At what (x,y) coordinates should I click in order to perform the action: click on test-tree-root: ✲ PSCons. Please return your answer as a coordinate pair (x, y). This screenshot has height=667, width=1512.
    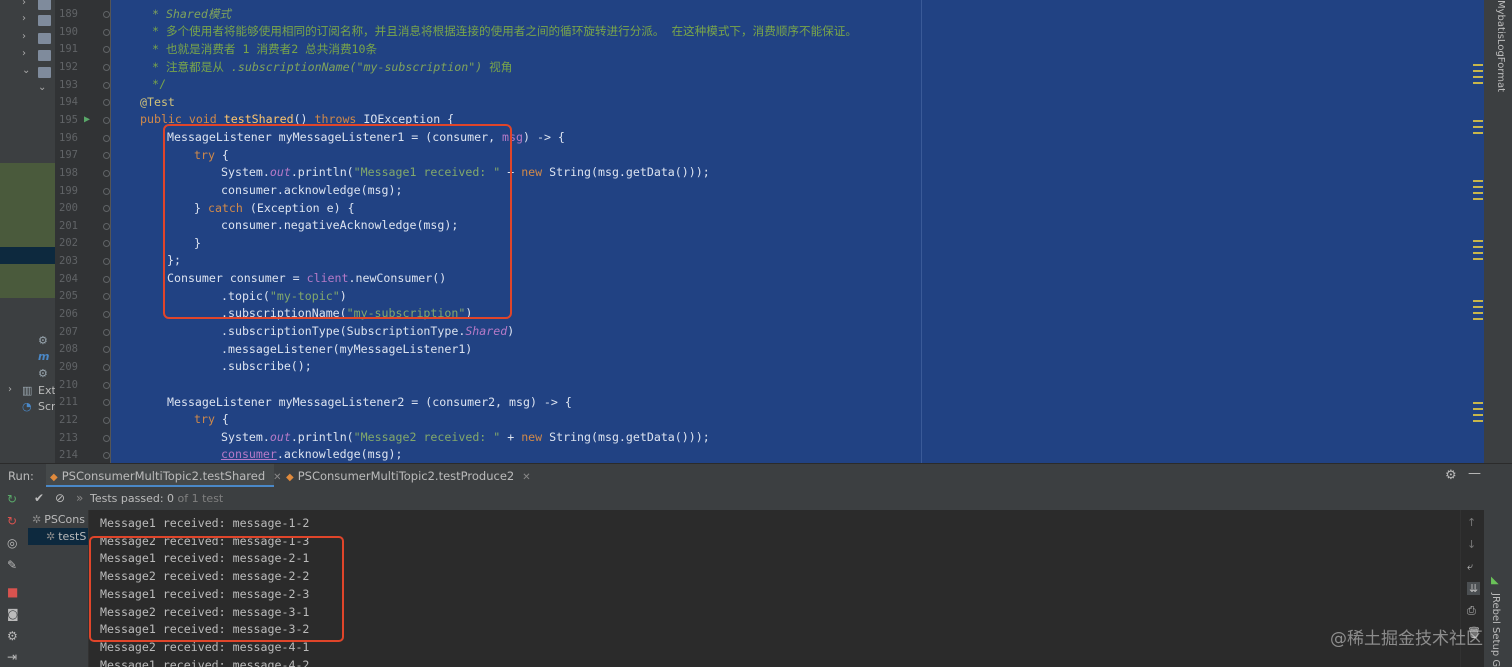
    Looking at the image, I should click on (58, 519).